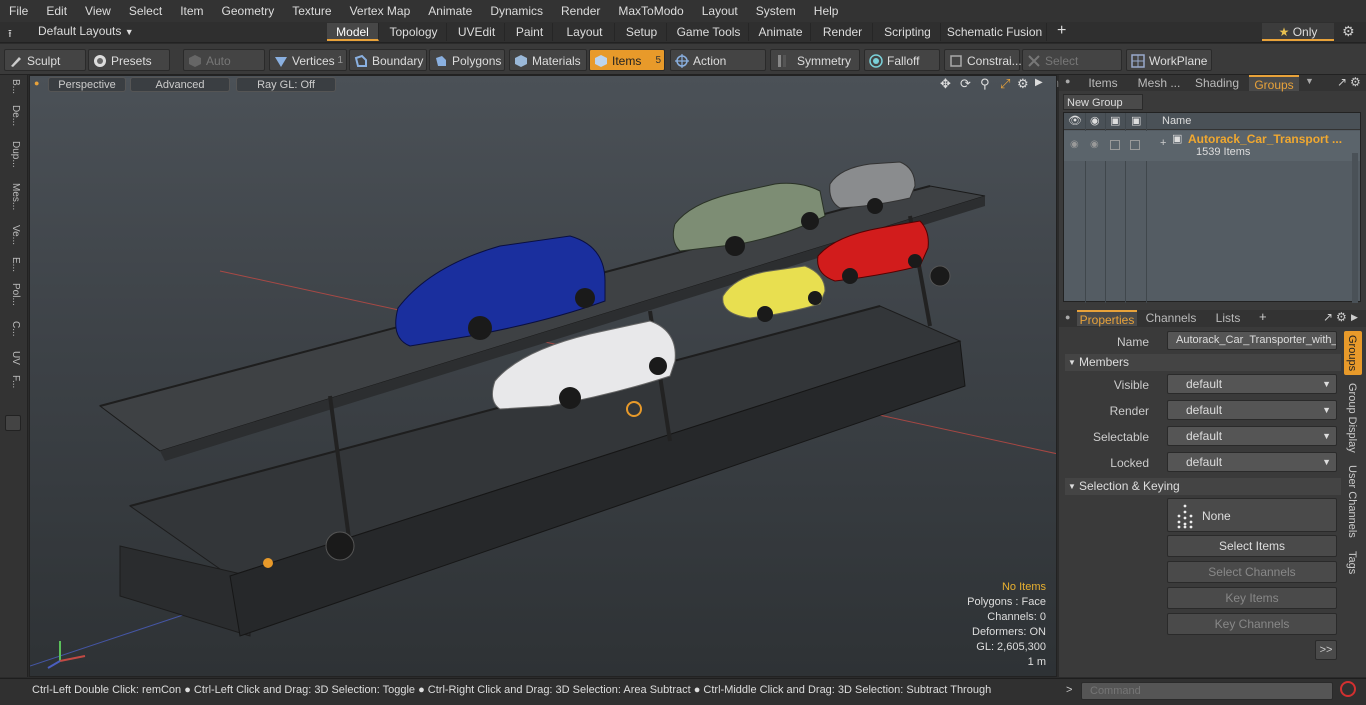 Image resolution: width=1366 pixels, height=705 pixels. Describe the element at coordinates (353, 32) in the screenshot. I see `tab-model: Model` at that location.